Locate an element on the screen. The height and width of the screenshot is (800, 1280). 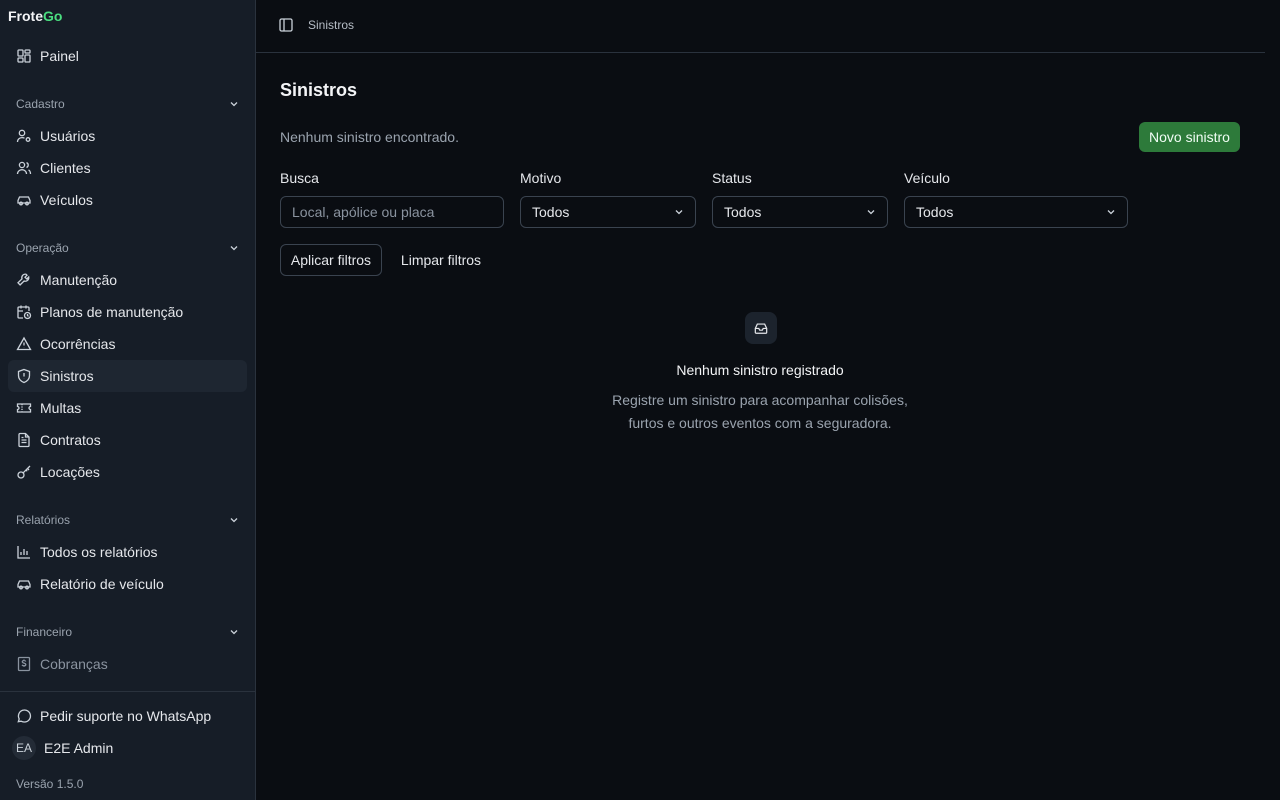
new-sinistro-button: Novo sinistro is located at coordinates (1189, 137).